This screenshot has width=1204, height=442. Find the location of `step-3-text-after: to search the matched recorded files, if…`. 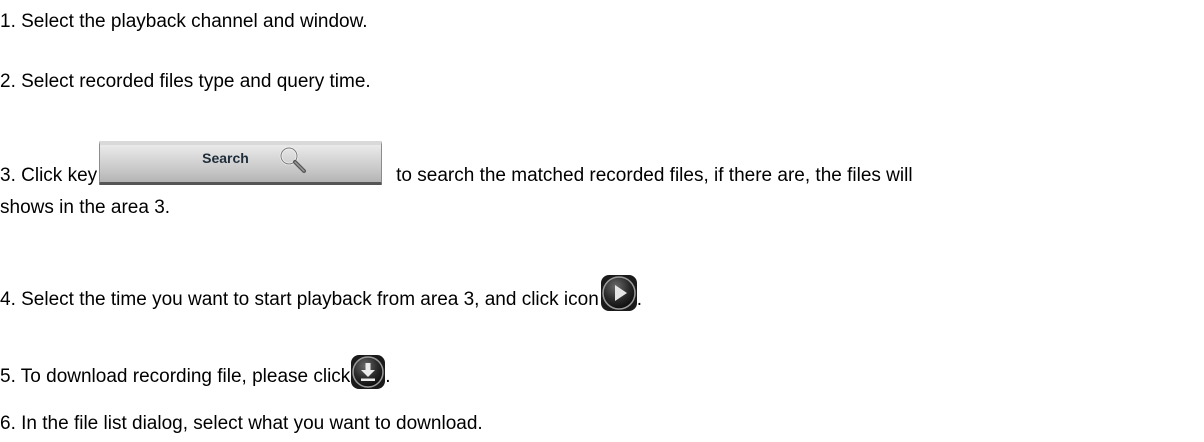

step-3-text-after: to search the matched recorded files, if… is located at coordinates (654, 175).